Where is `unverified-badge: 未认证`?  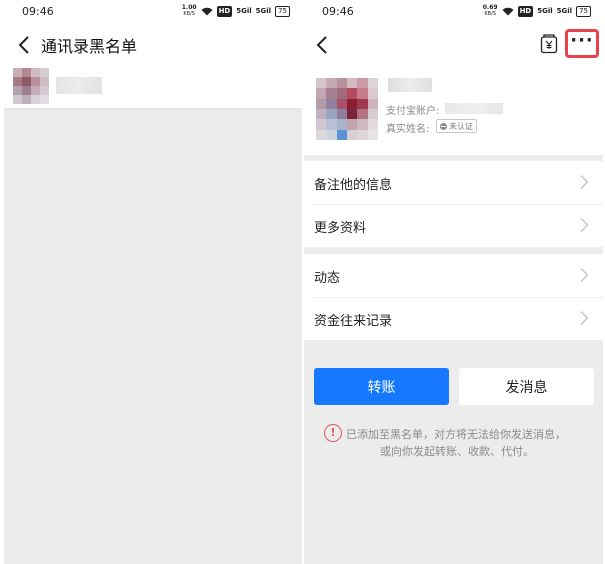 unverified-badge: 未认证 is located at coordinates (456, 126).